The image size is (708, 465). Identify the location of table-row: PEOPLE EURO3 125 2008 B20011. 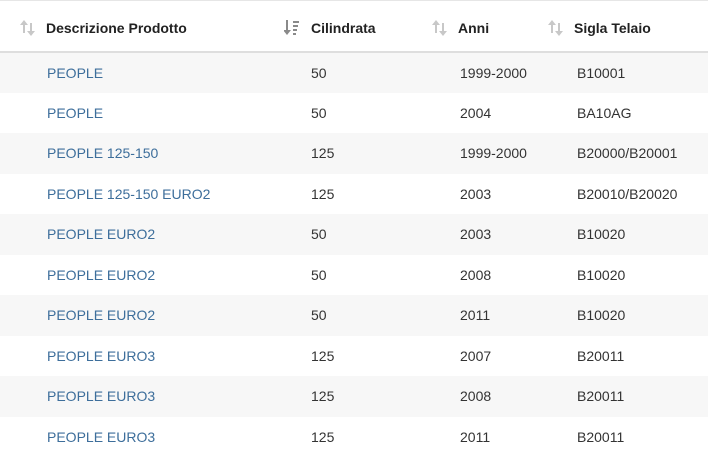
(354, 396).